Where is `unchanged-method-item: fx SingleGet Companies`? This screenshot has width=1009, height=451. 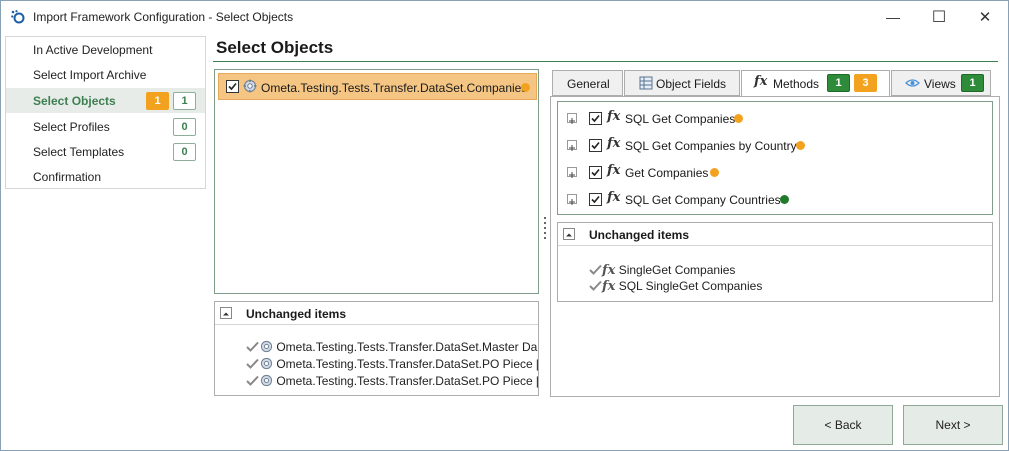 unchanged-method-item: fx SingleGet Companies is located at coordinates (662, 270).